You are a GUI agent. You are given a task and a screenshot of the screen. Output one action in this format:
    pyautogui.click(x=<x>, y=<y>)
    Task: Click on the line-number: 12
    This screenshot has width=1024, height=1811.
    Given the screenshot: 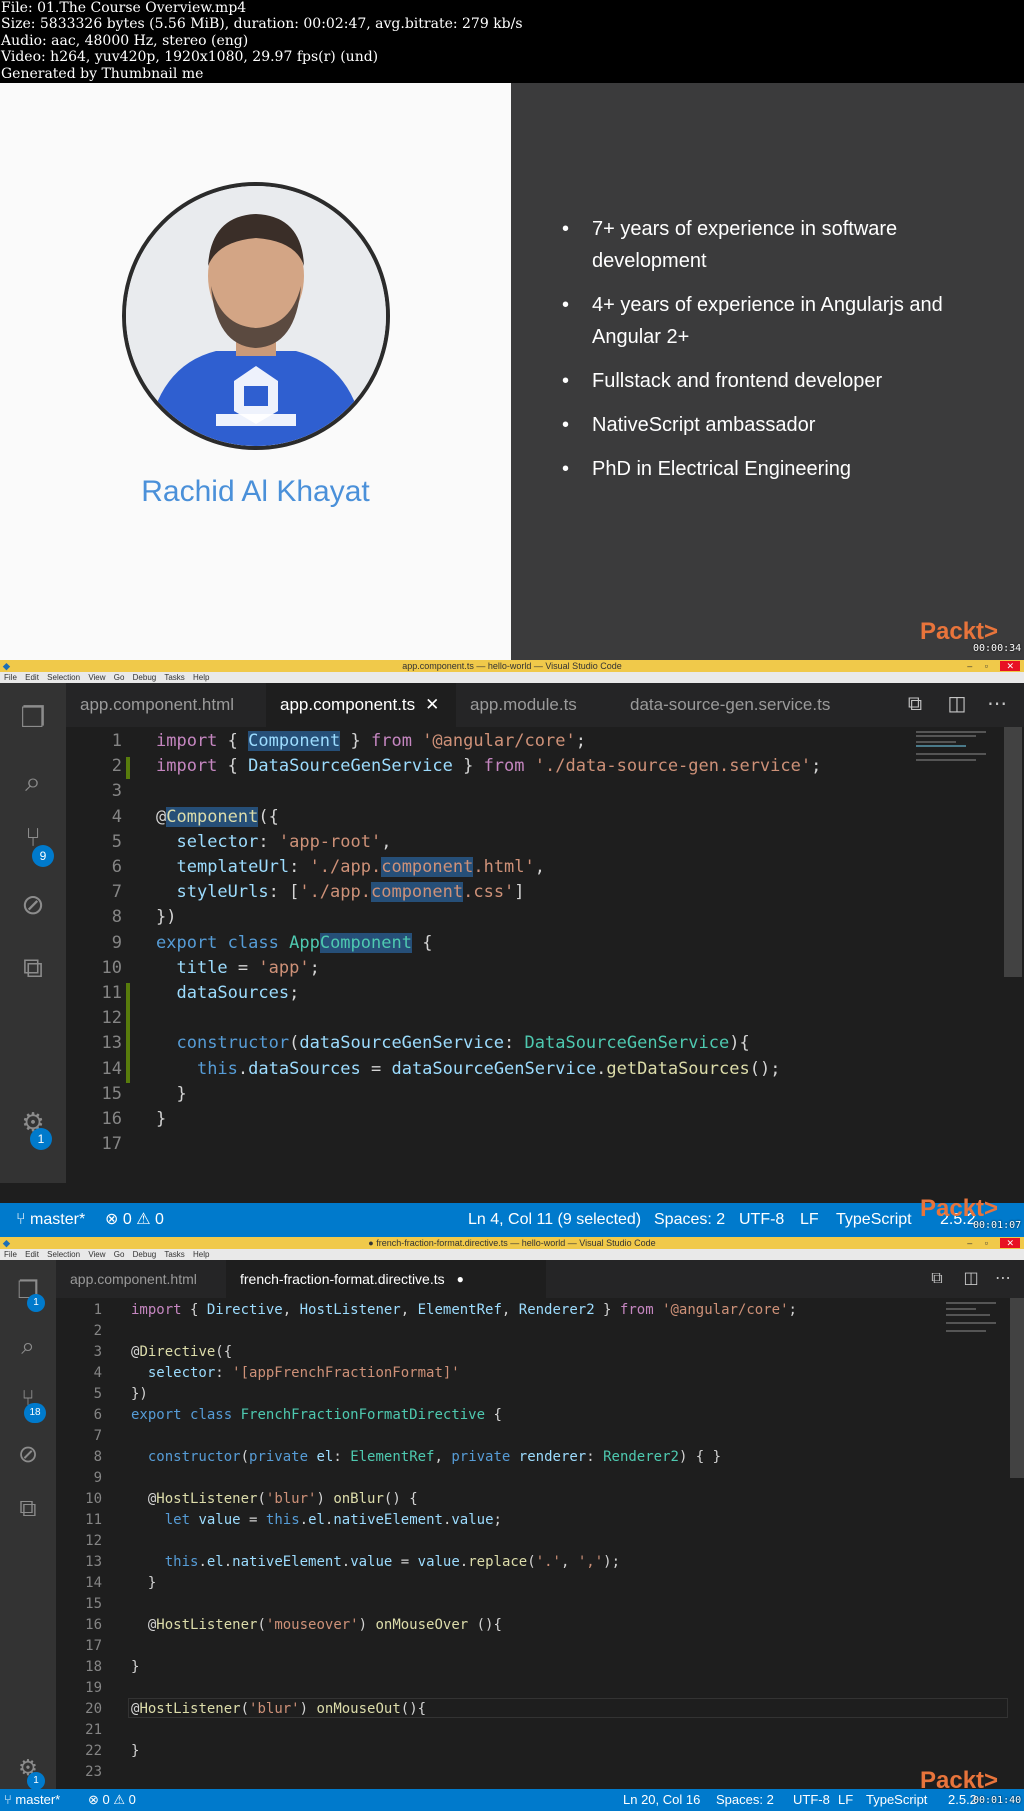 What is the action you would take?
    pyautogui.click(x=93, y=1541)
    